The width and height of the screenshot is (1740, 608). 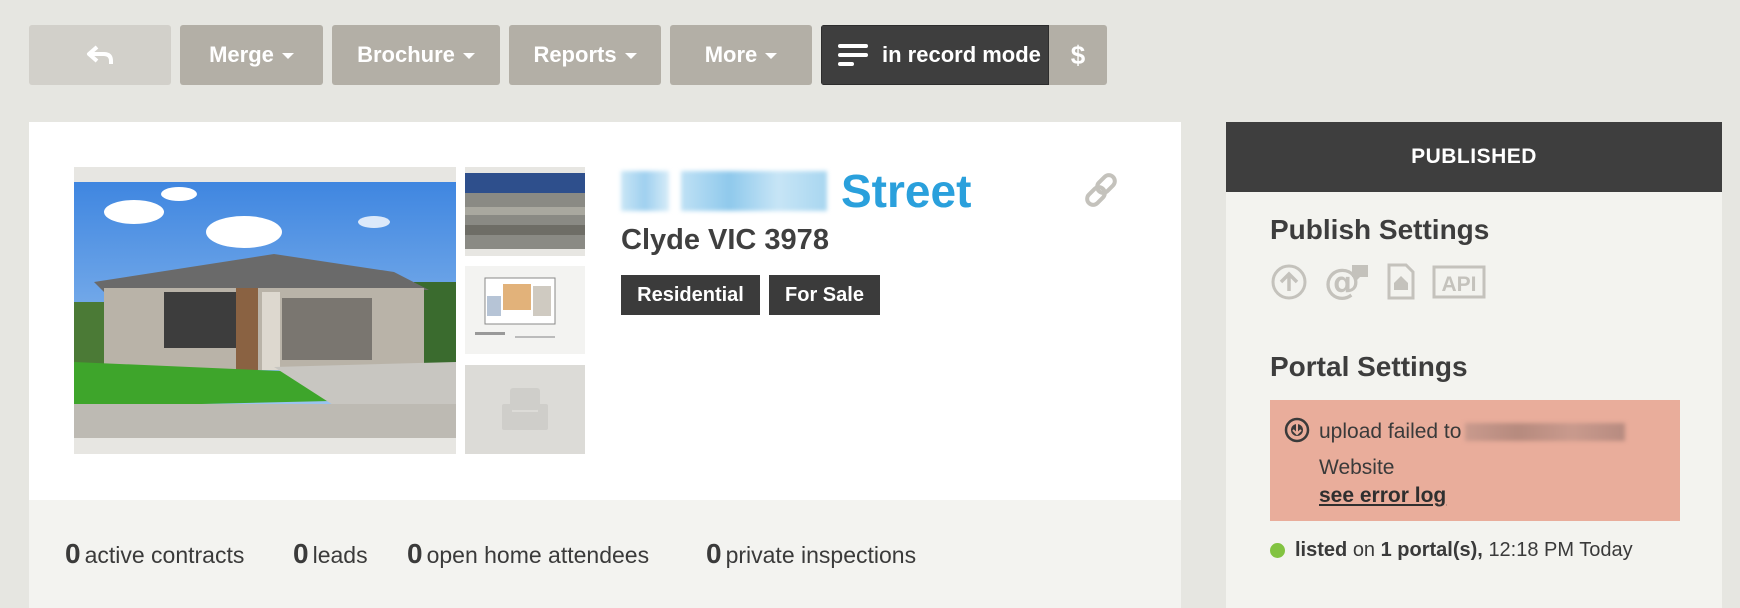 I want to click on status-dot, so click(x=1277, y=550).